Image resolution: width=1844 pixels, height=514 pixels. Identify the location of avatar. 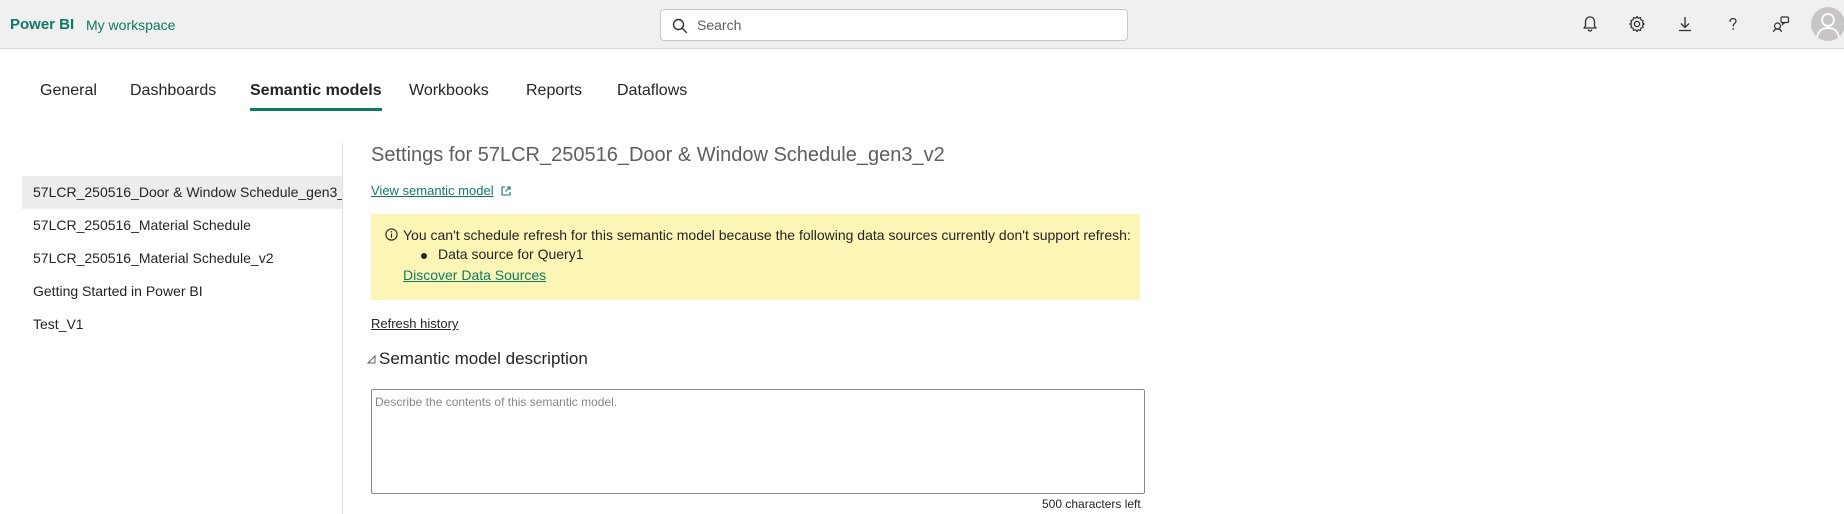
(1827, 24).